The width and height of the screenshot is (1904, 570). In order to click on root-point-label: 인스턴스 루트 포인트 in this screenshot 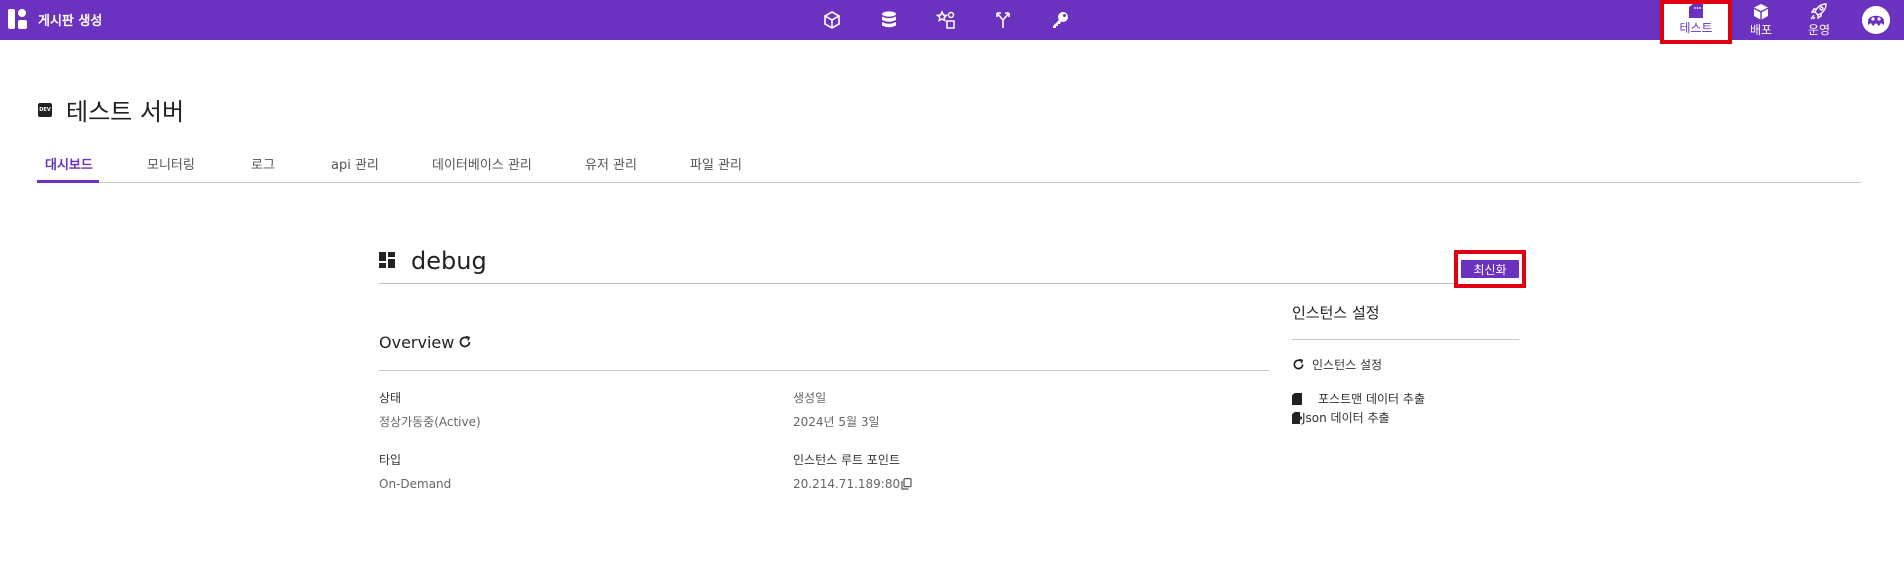, I will do `click(846, 460)`.